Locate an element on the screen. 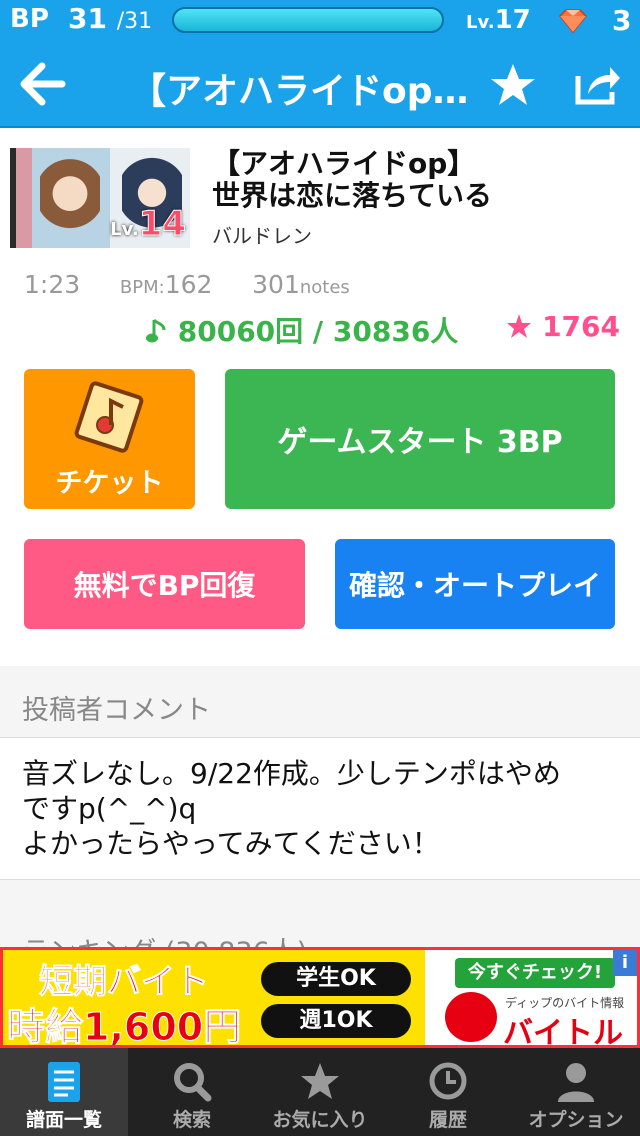 Image resolution: width=640 pixels, height=1136 pixels. comment-line2: ですp(^_^)q is located at coordinates (109, 808).